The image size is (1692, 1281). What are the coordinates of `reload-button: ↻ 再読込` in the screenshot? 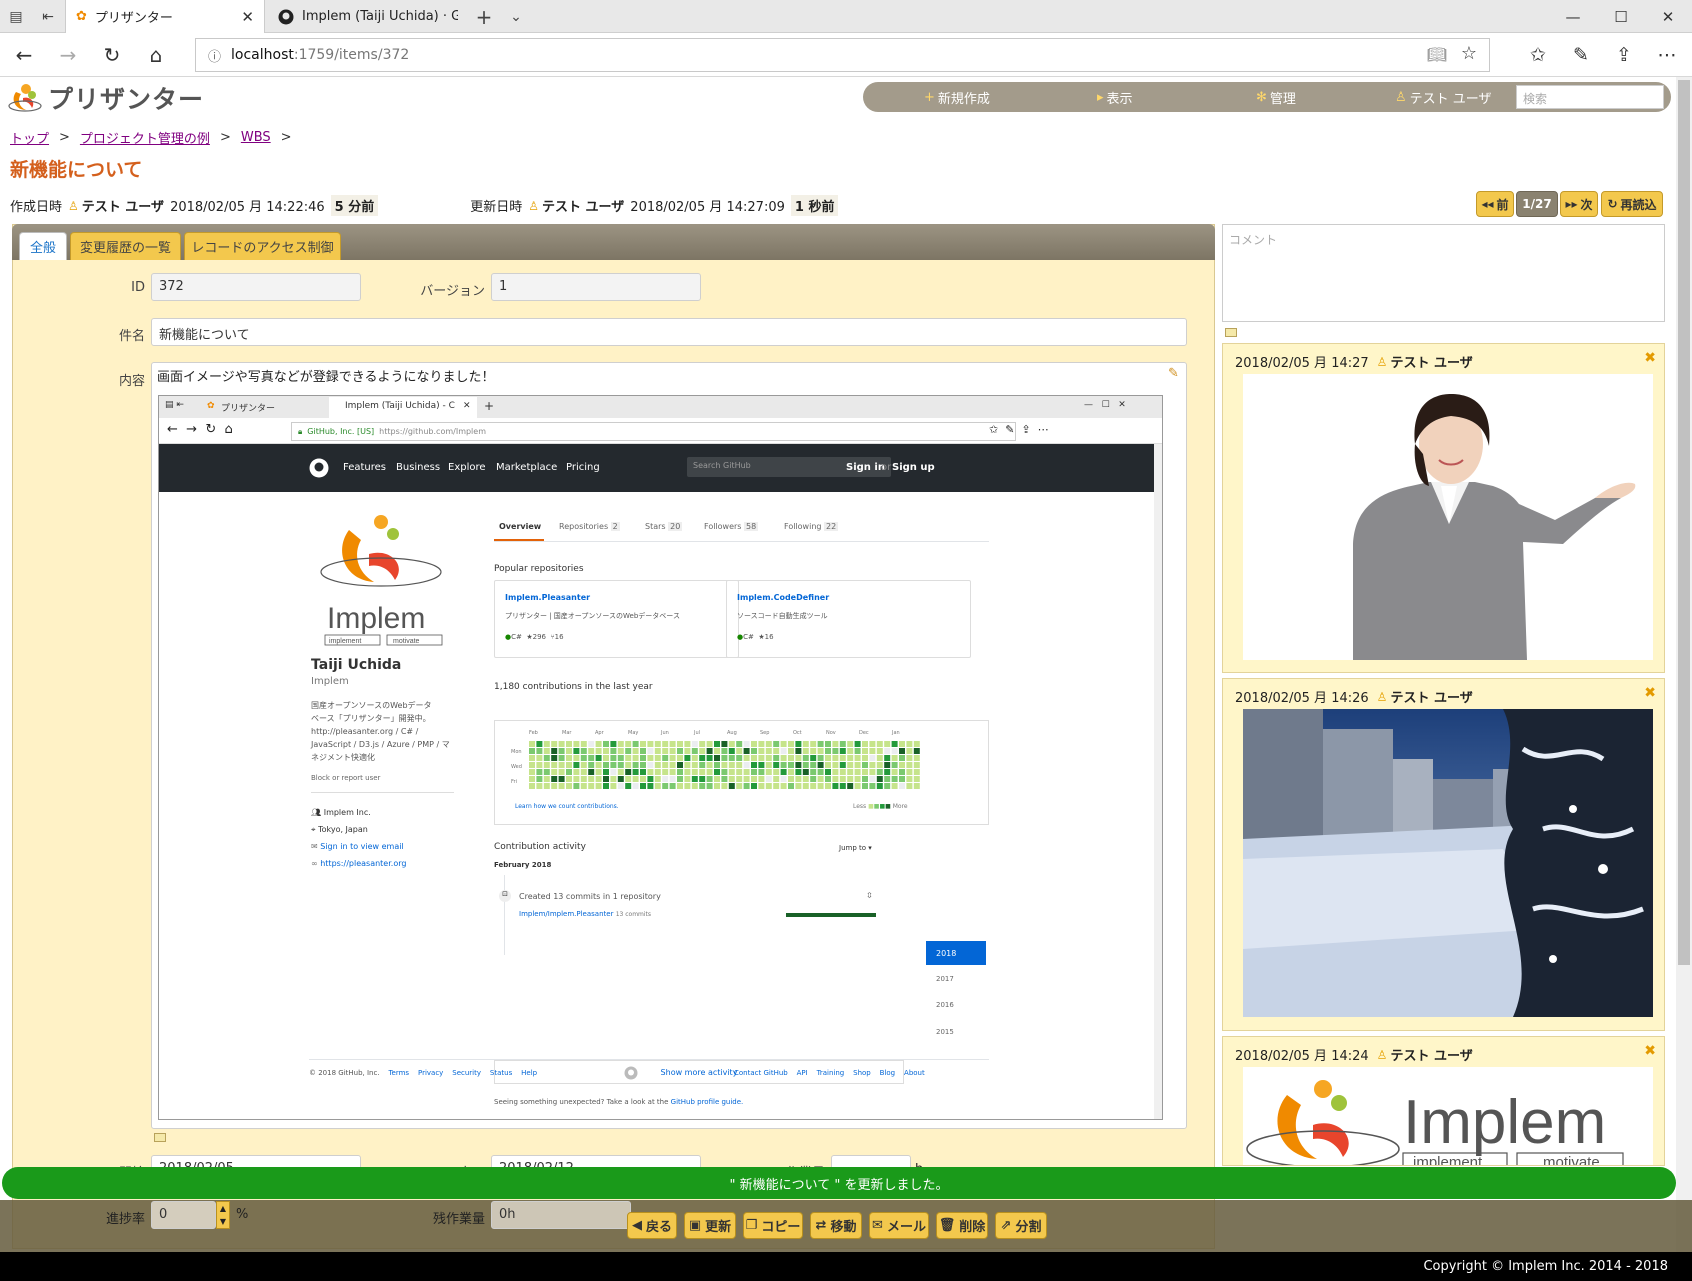 It's located at (1632, 204).